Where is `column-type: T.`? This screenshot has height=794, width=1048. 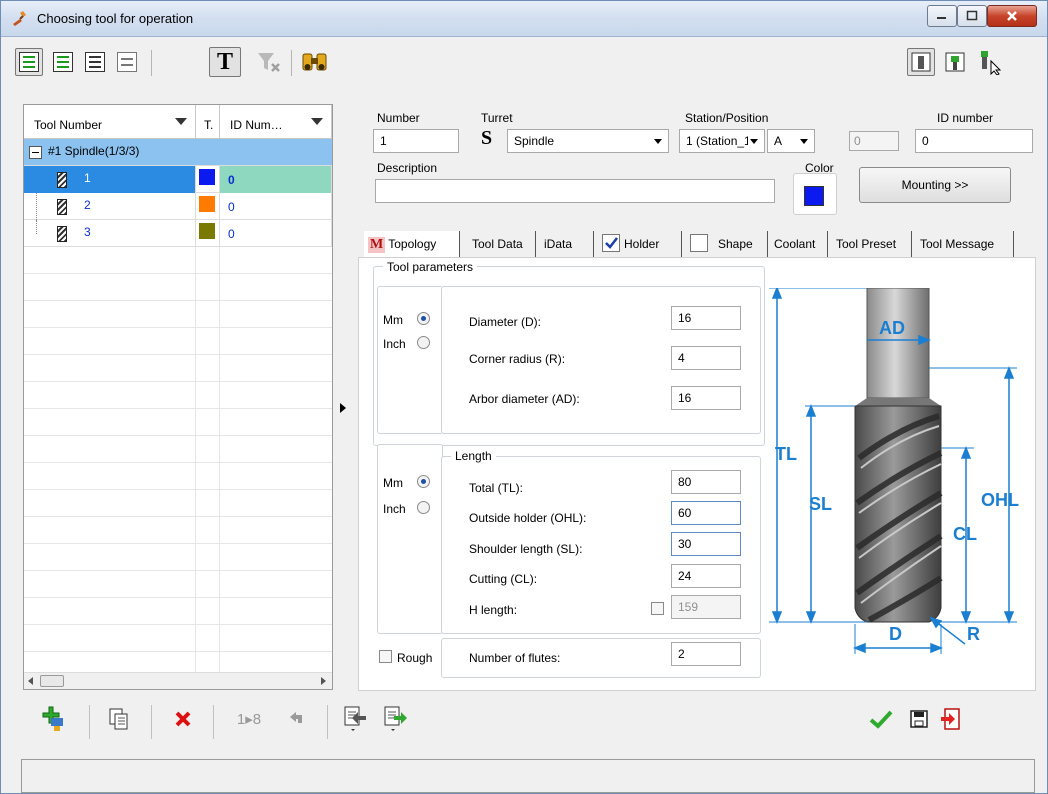
column-type: T. is located at coordinates (208, 122).